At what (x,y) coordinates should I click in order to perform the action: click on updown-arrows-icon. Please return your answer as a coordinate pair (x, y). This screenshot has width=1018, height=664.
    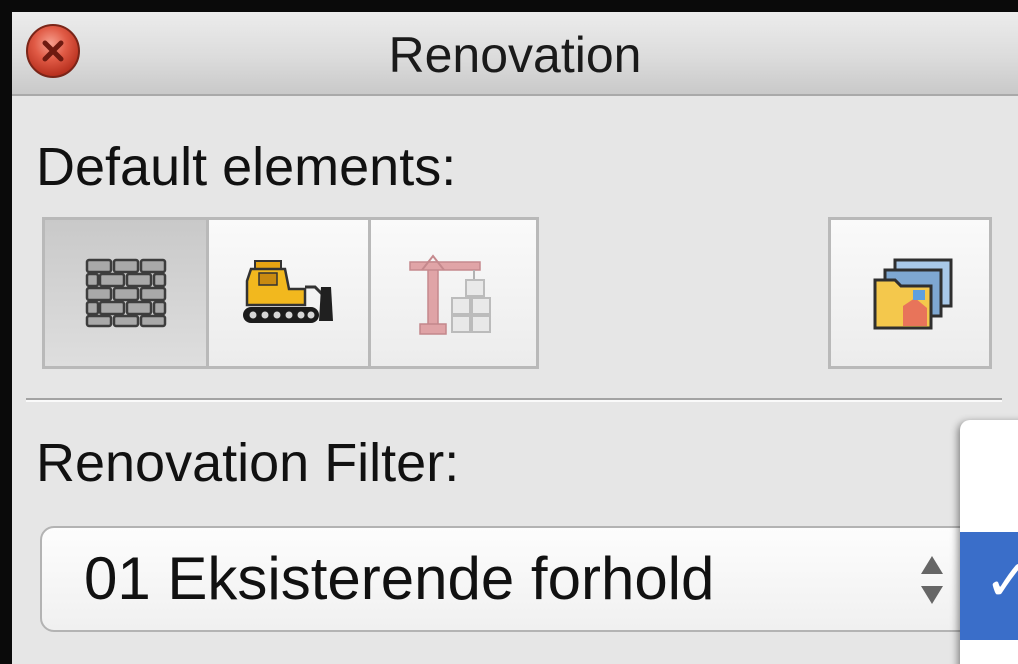
    Looking at the image, I should click on (932, 580).